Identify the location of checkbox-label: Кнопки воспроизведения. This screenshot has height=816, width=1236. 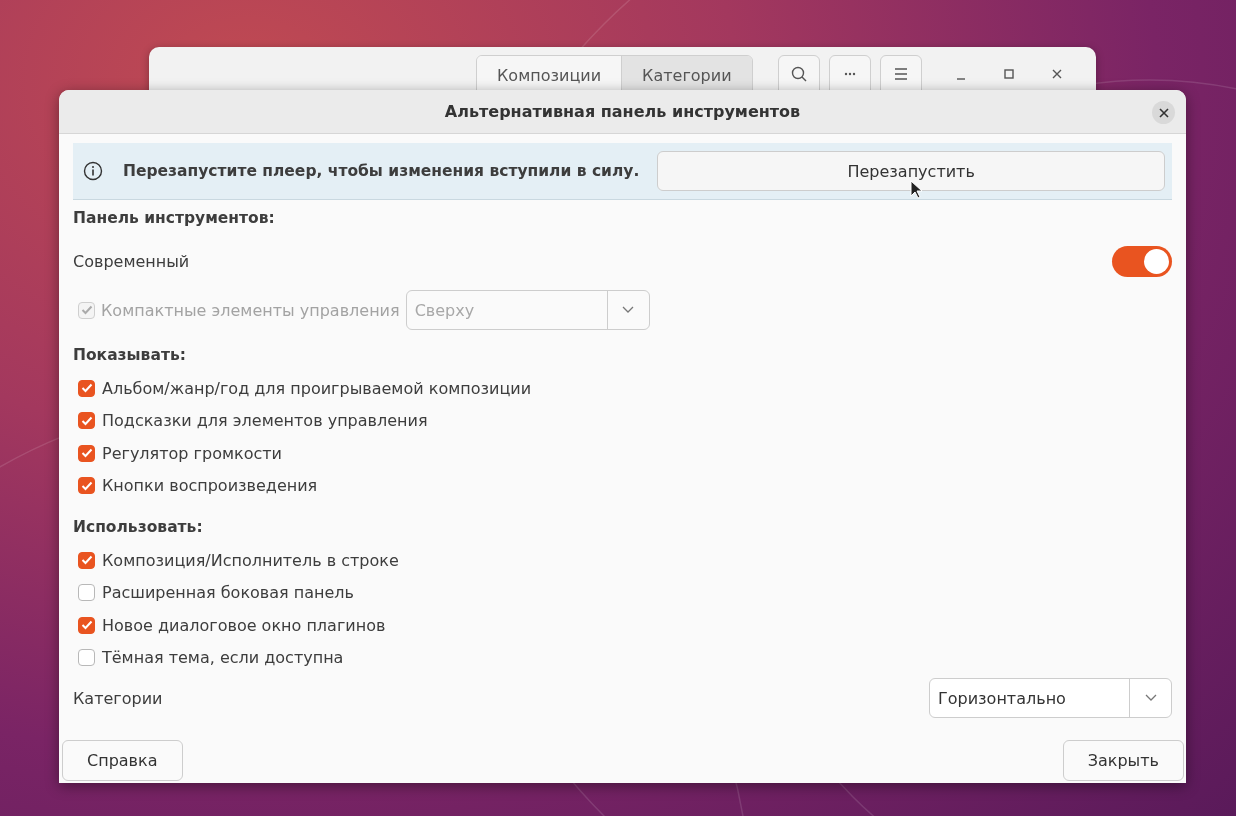
(210, 486).